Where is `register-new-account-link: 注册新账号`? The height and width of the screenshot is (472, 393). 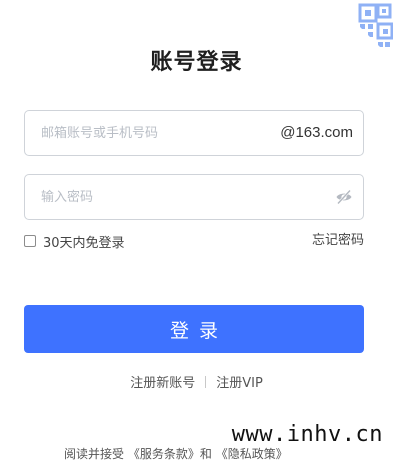 register-new-account-link: 注册新账号 is located at coordinates (162, 383).